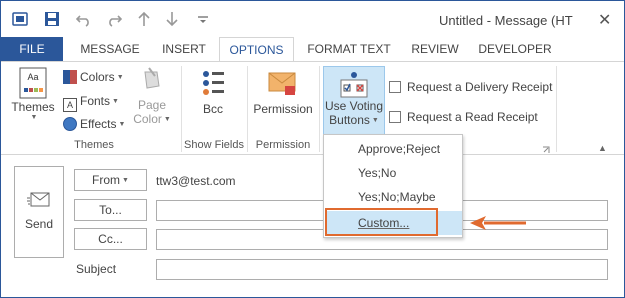 This screenshot has width=625, height=298. I want to click on effects-button: Effects ▼, so click(94, 124).